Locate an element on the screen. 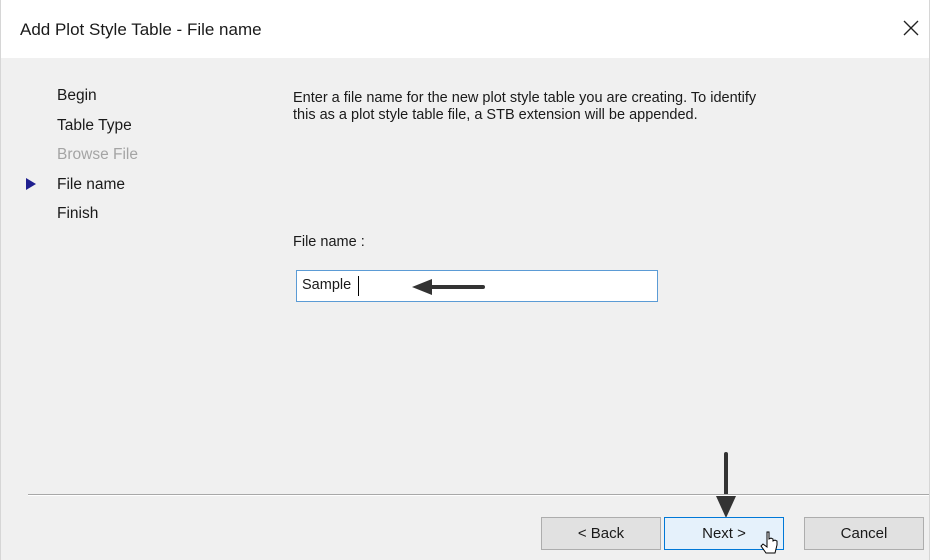  step-finish: Finish is located at coordinates (78, 213).